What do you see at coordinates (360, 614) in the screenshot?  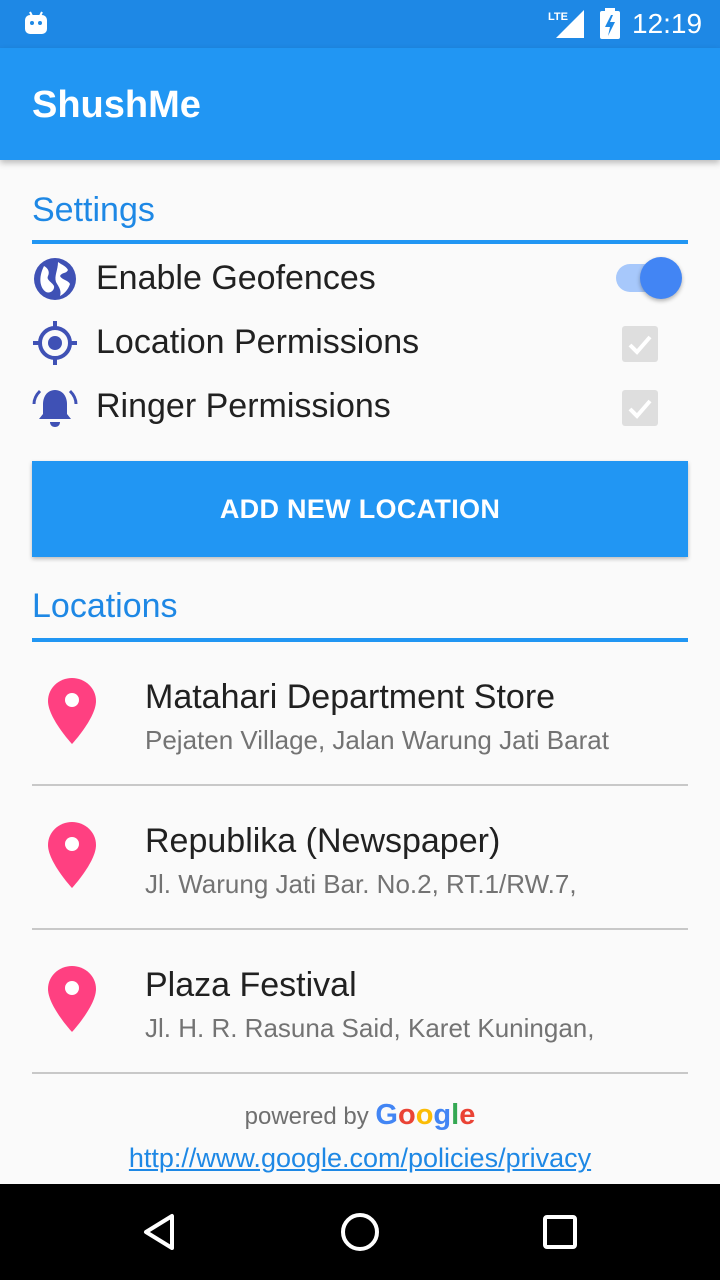 I see `locations-header: Locations` at bounding box center [360, 614].